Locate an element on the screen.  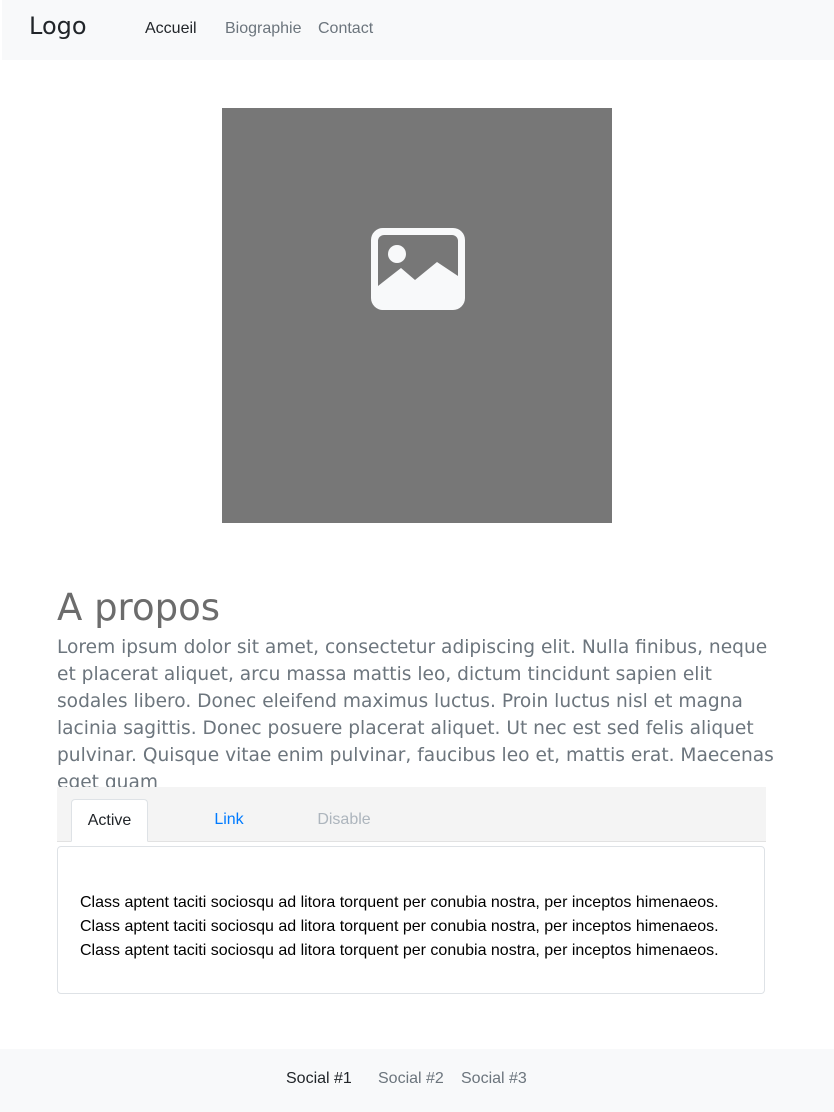
tabs-bar: Active Link Disable is located at coordinates (411, 814).